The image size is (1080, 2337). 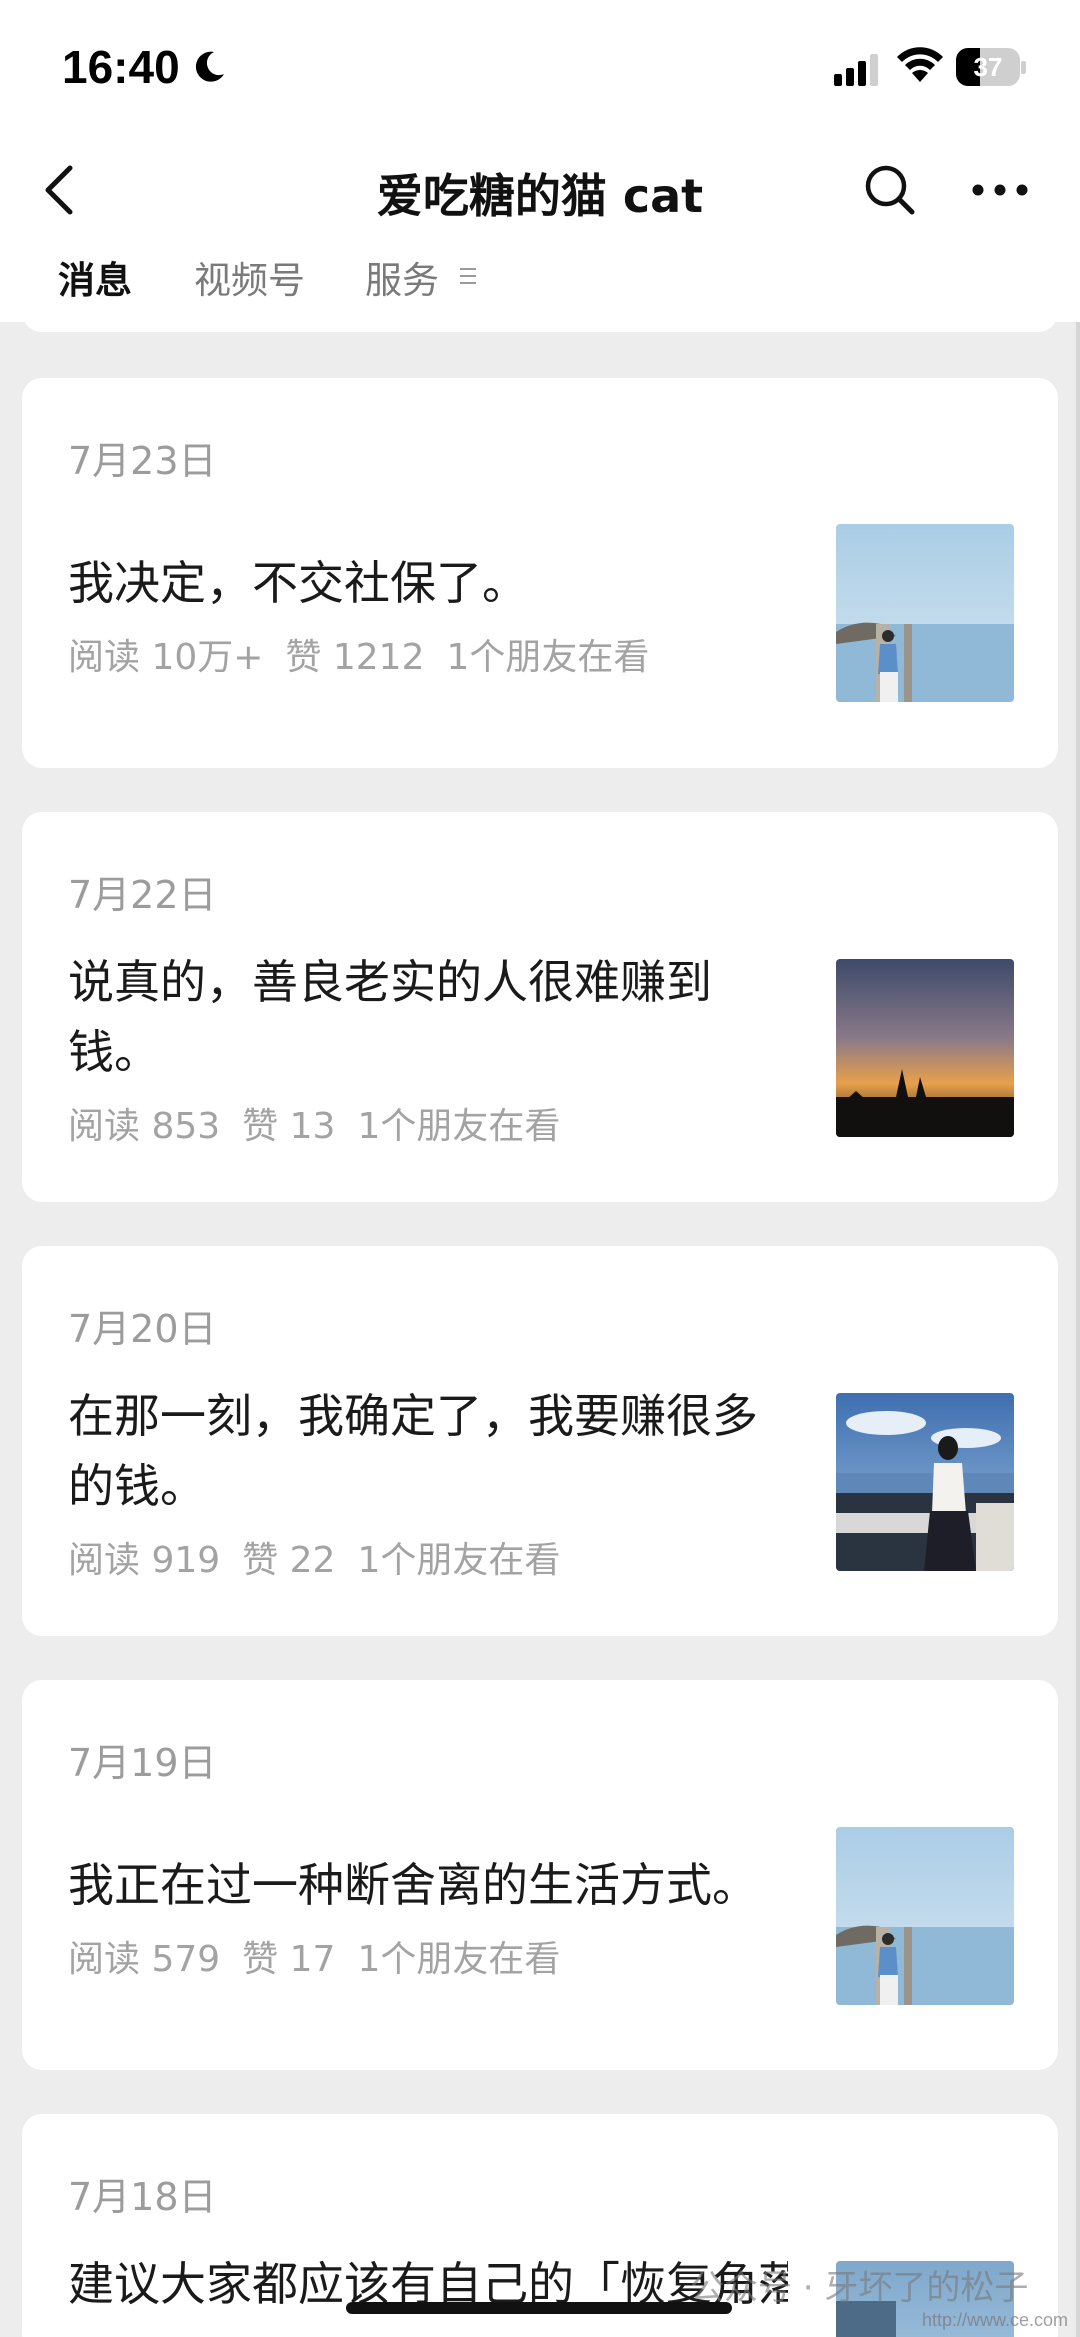 What do you see at coordinates (142, 461) in the screenshot?
I see `article-date: 7月23日` at bounding box center [142, 461].